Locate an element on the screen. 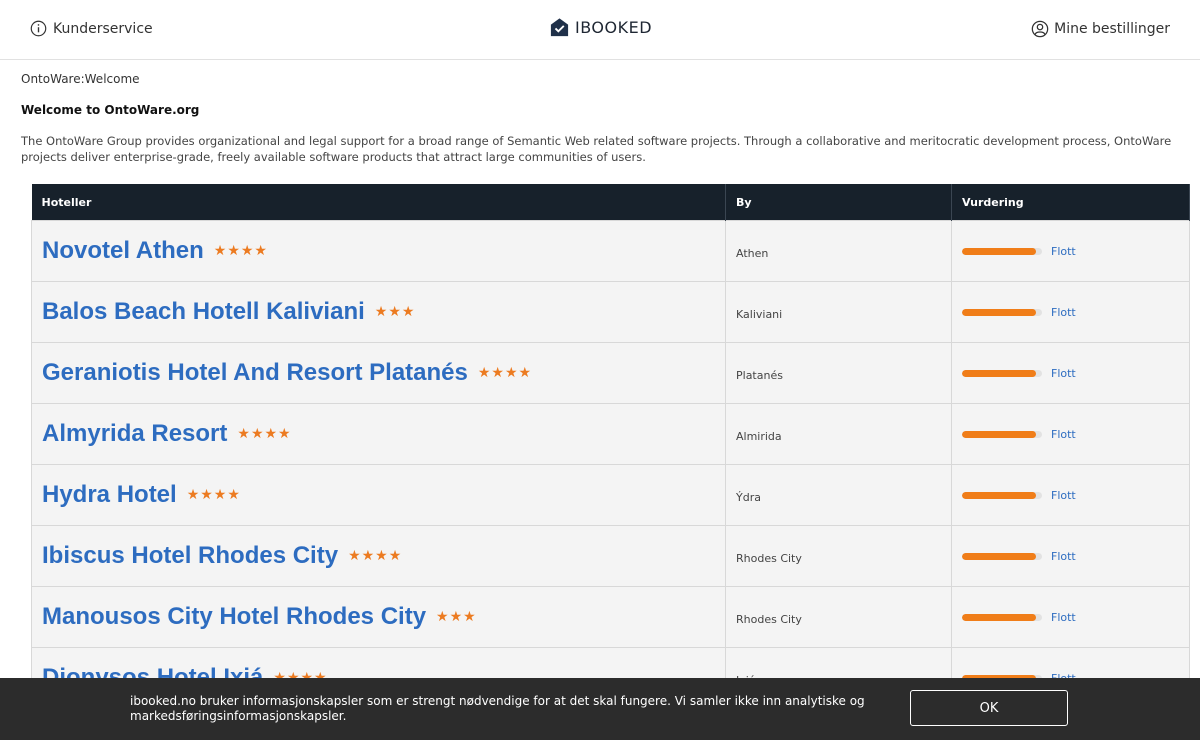  hotel-cell: Manousos City Hotel Rhodes City ★★★ is located at coordinates (378, 617).